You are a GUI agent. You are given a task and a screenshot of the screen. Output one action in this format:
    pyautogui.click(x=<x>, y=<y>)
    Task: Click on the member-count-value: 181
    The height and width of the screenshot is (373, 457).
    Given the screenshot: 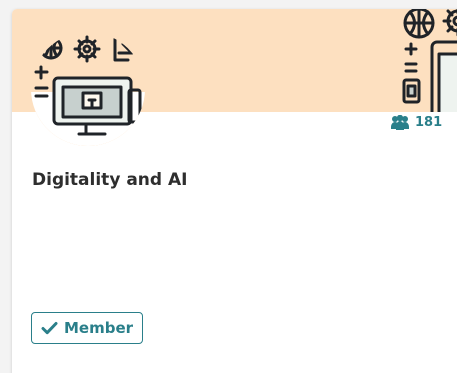 What is the action you would take?
    pyautogui.click(x=429, y=122)
    